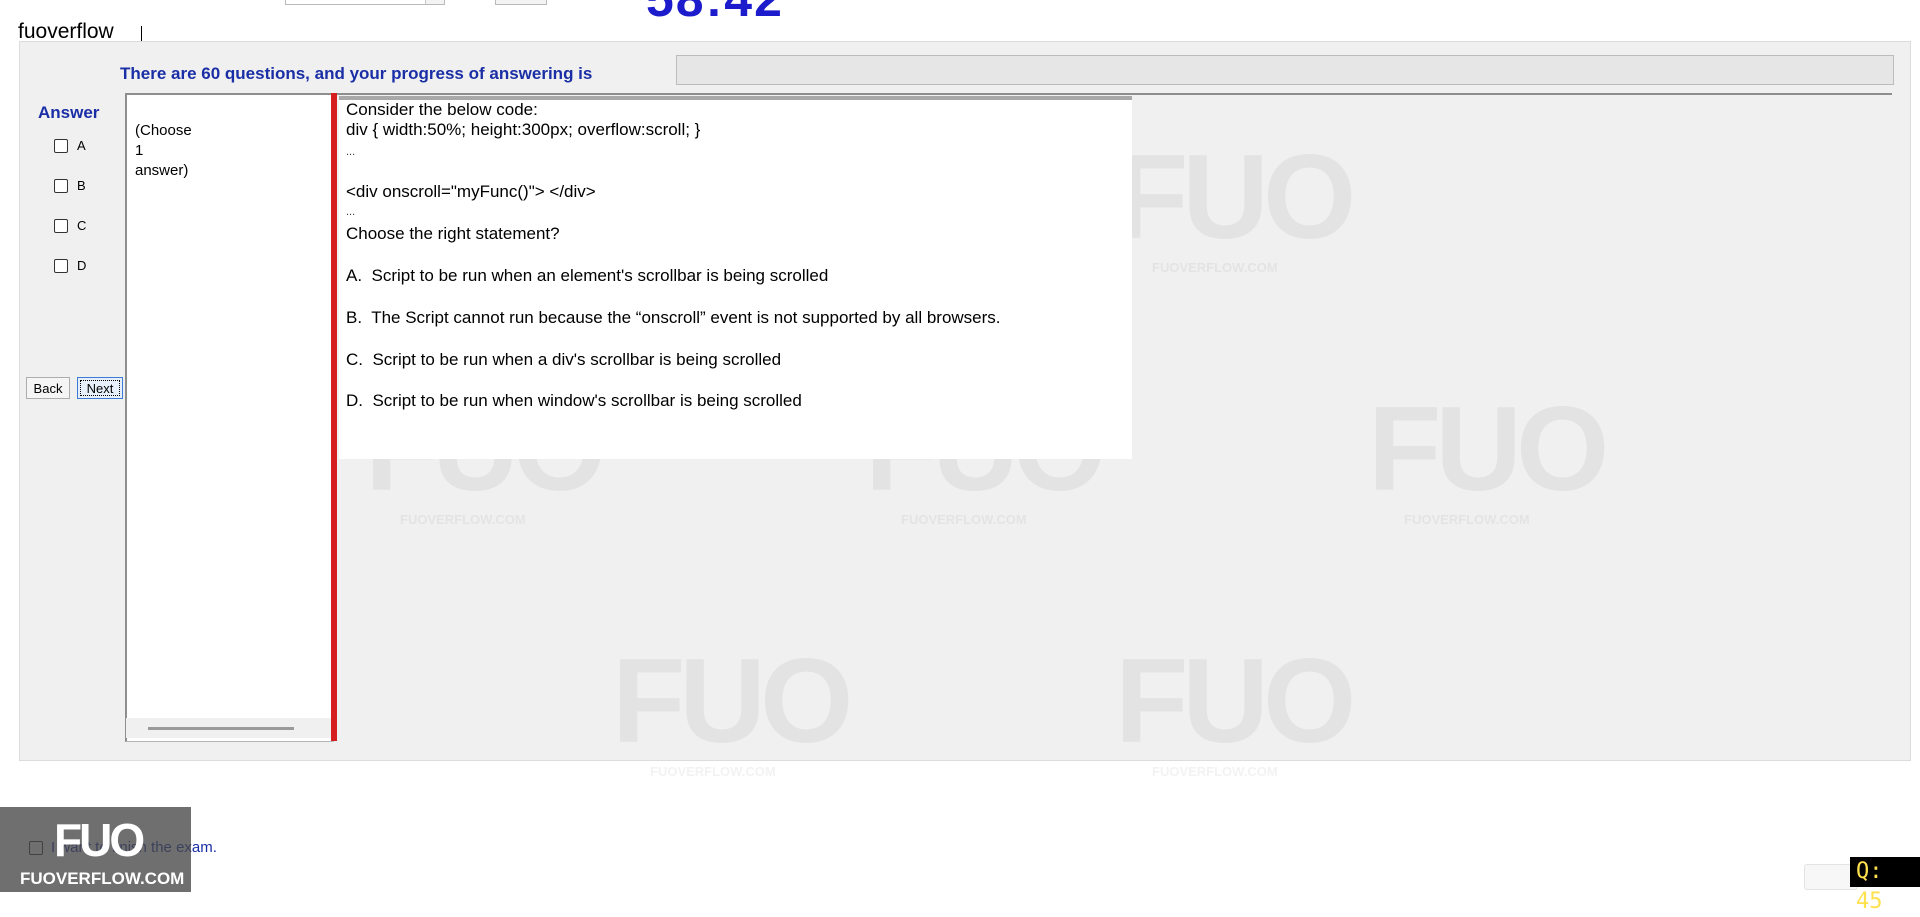  Describe the element at coordinates (70, 225) in the screenshot. I see `option-c: C` at that location.